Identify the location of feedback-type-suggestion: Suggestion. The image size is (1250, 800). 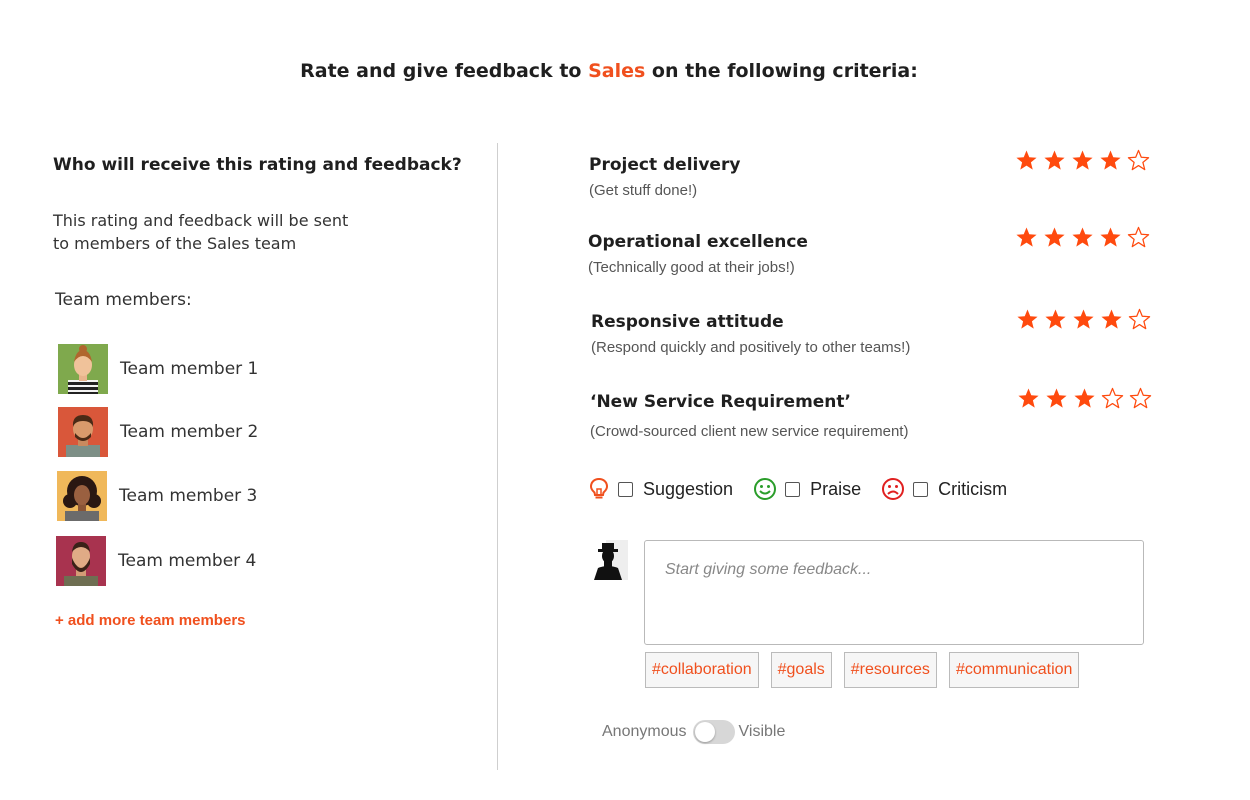
(660, 489).